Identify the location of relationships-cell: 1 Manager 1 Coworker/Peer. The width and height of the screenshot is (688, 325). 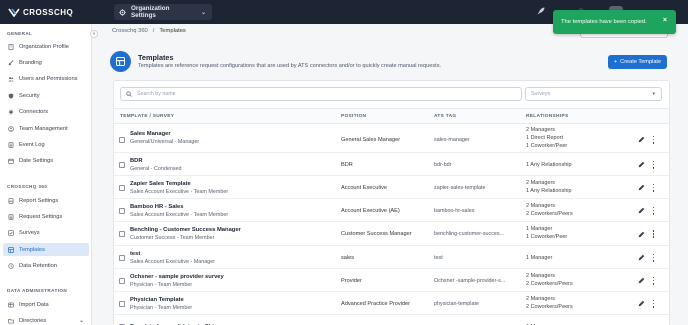
(546, 233).